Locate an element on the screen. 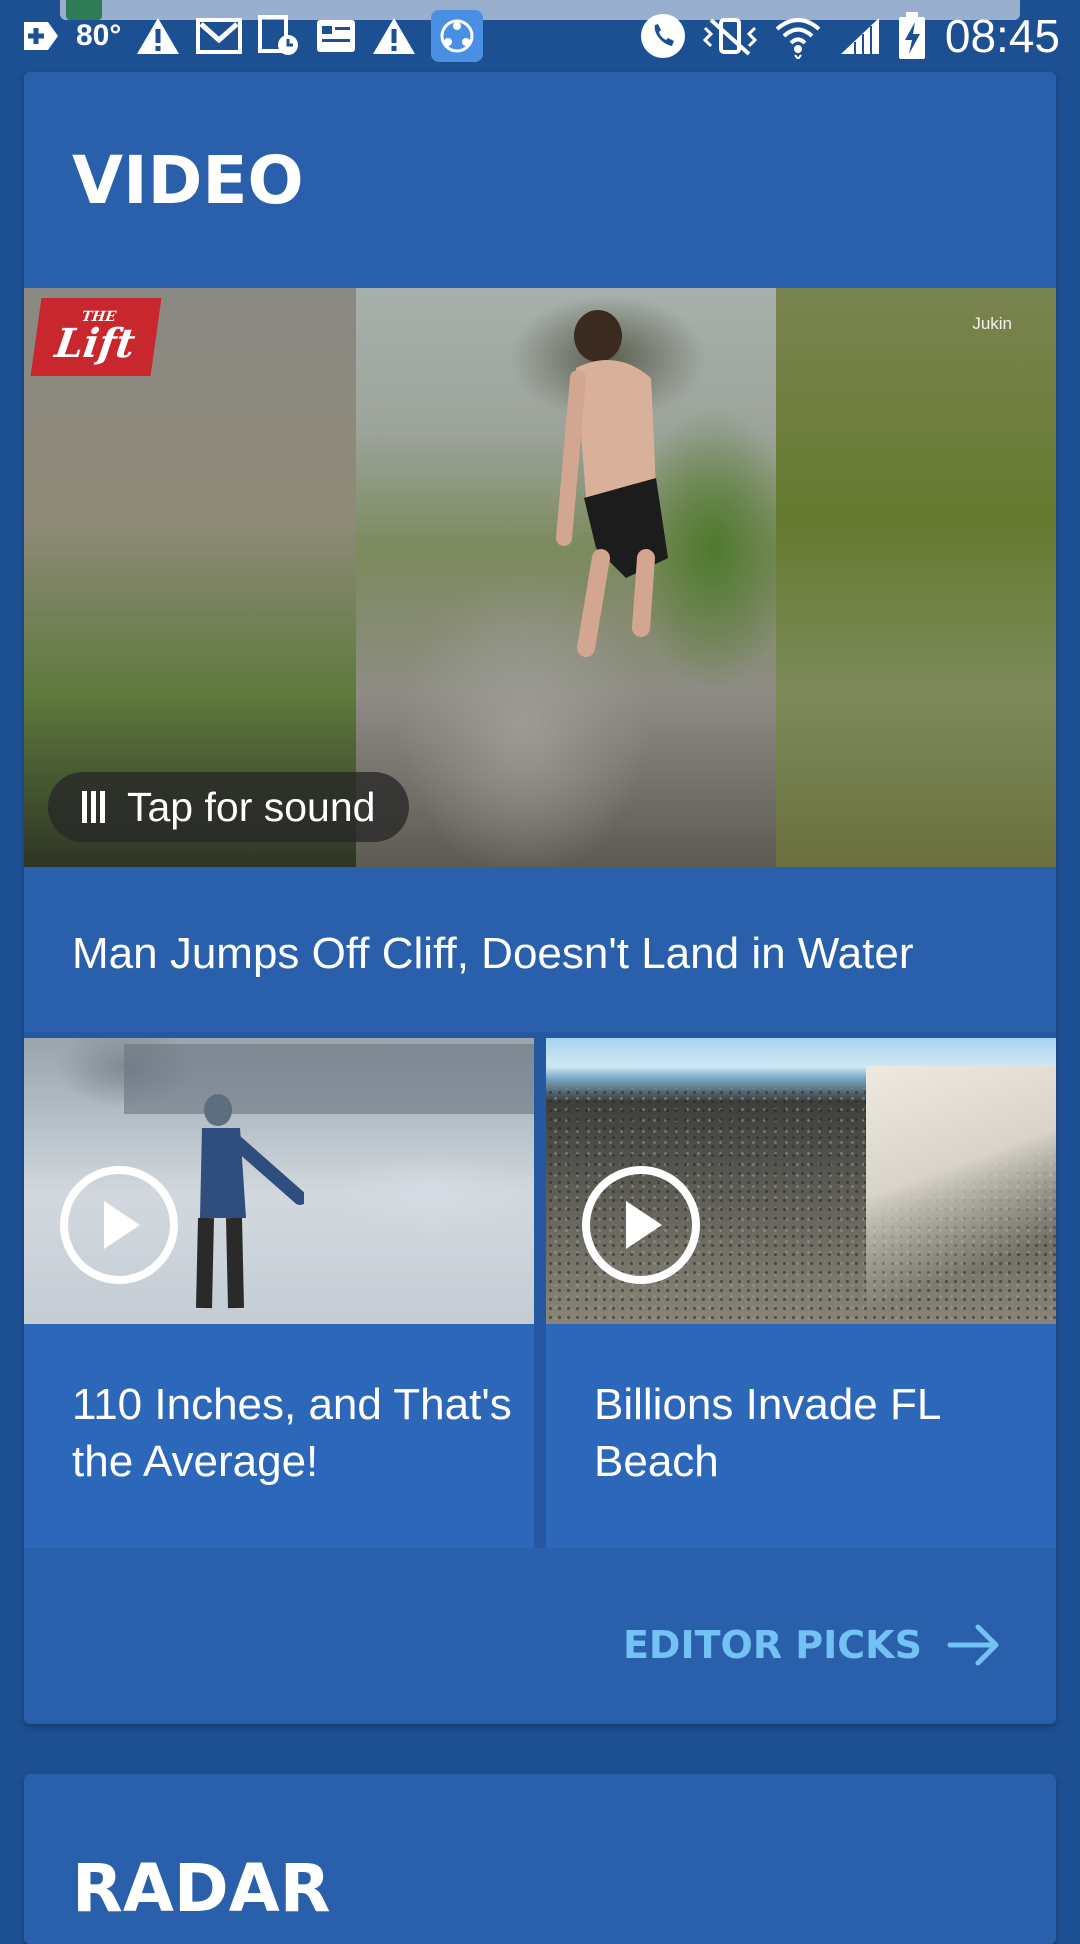  clock-text: 08:45 is located at coordinates (1002, 36).